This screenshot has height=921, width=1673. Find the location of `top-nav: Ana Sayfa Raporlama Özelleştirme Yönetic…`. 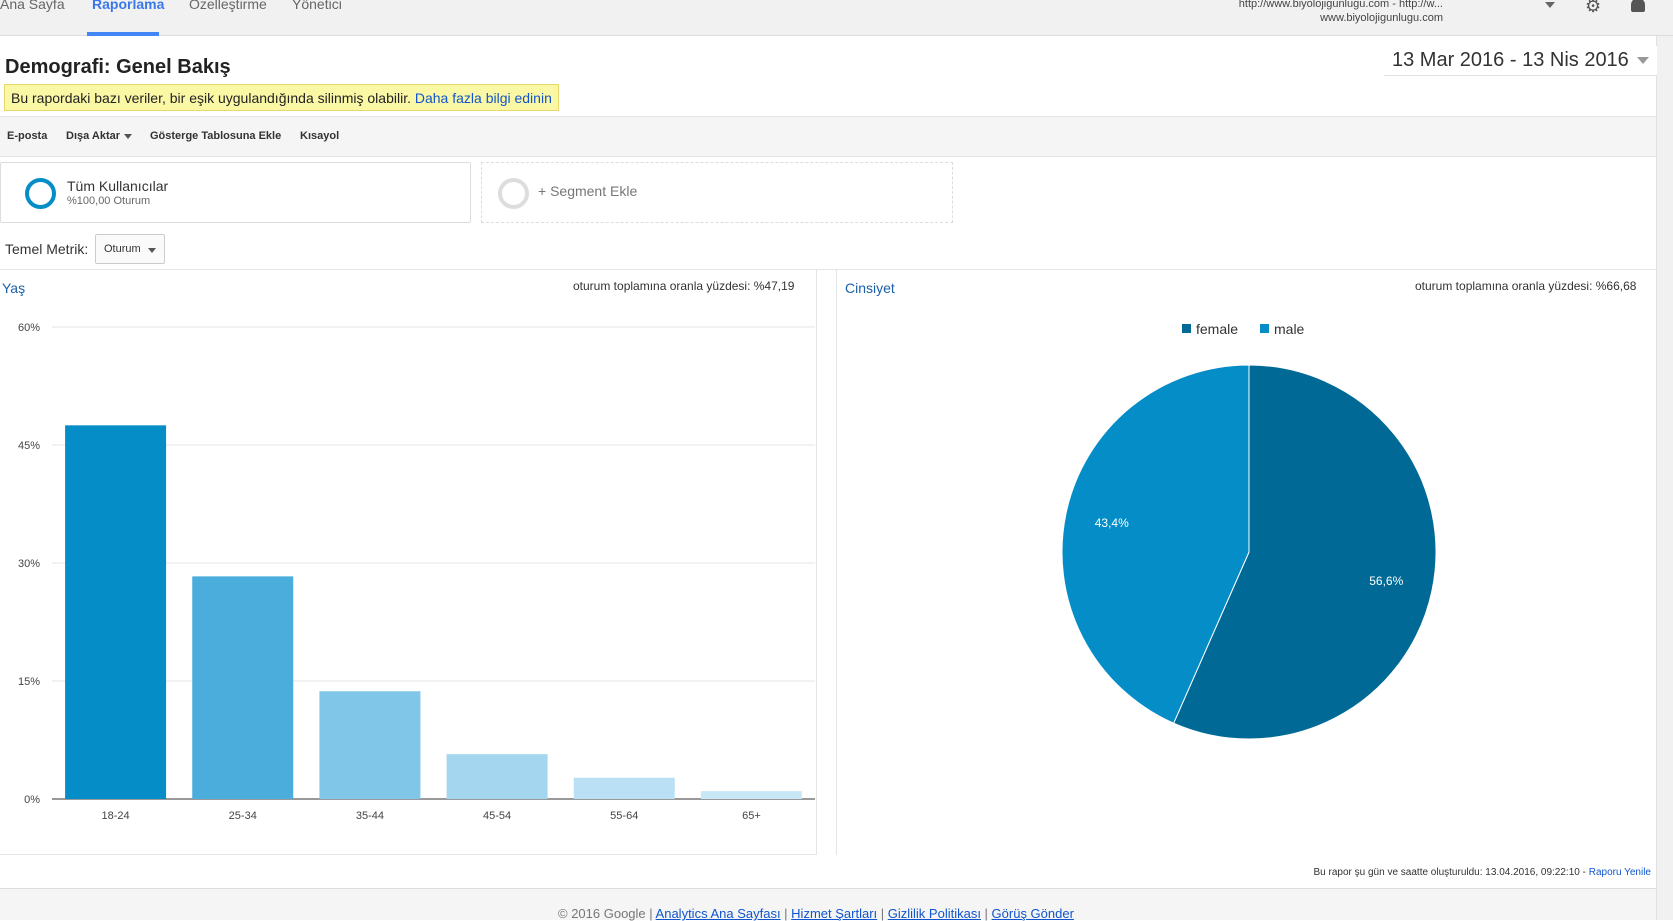

top-nav: Ana Sayfa Raporlama Özelleştirme Yönetic… is located at coordinates (836, 18).